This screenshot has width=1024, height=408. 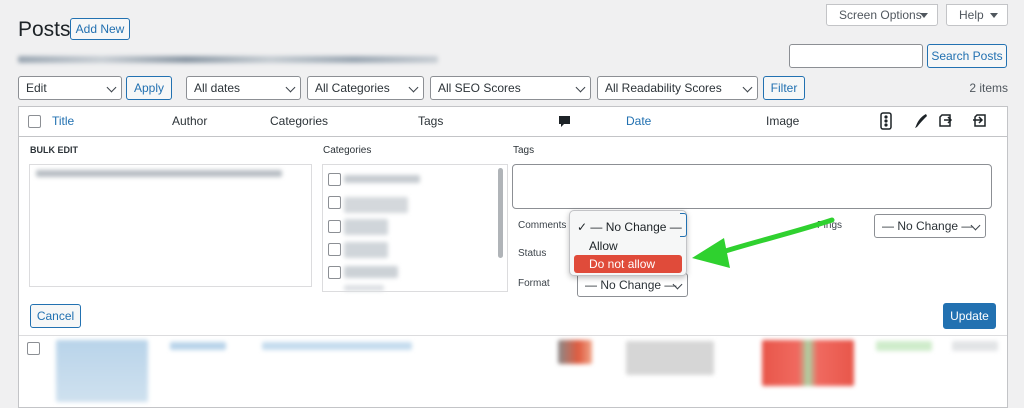 I want to click on bulk-action-value: Edit, so click(x=36, y=88).